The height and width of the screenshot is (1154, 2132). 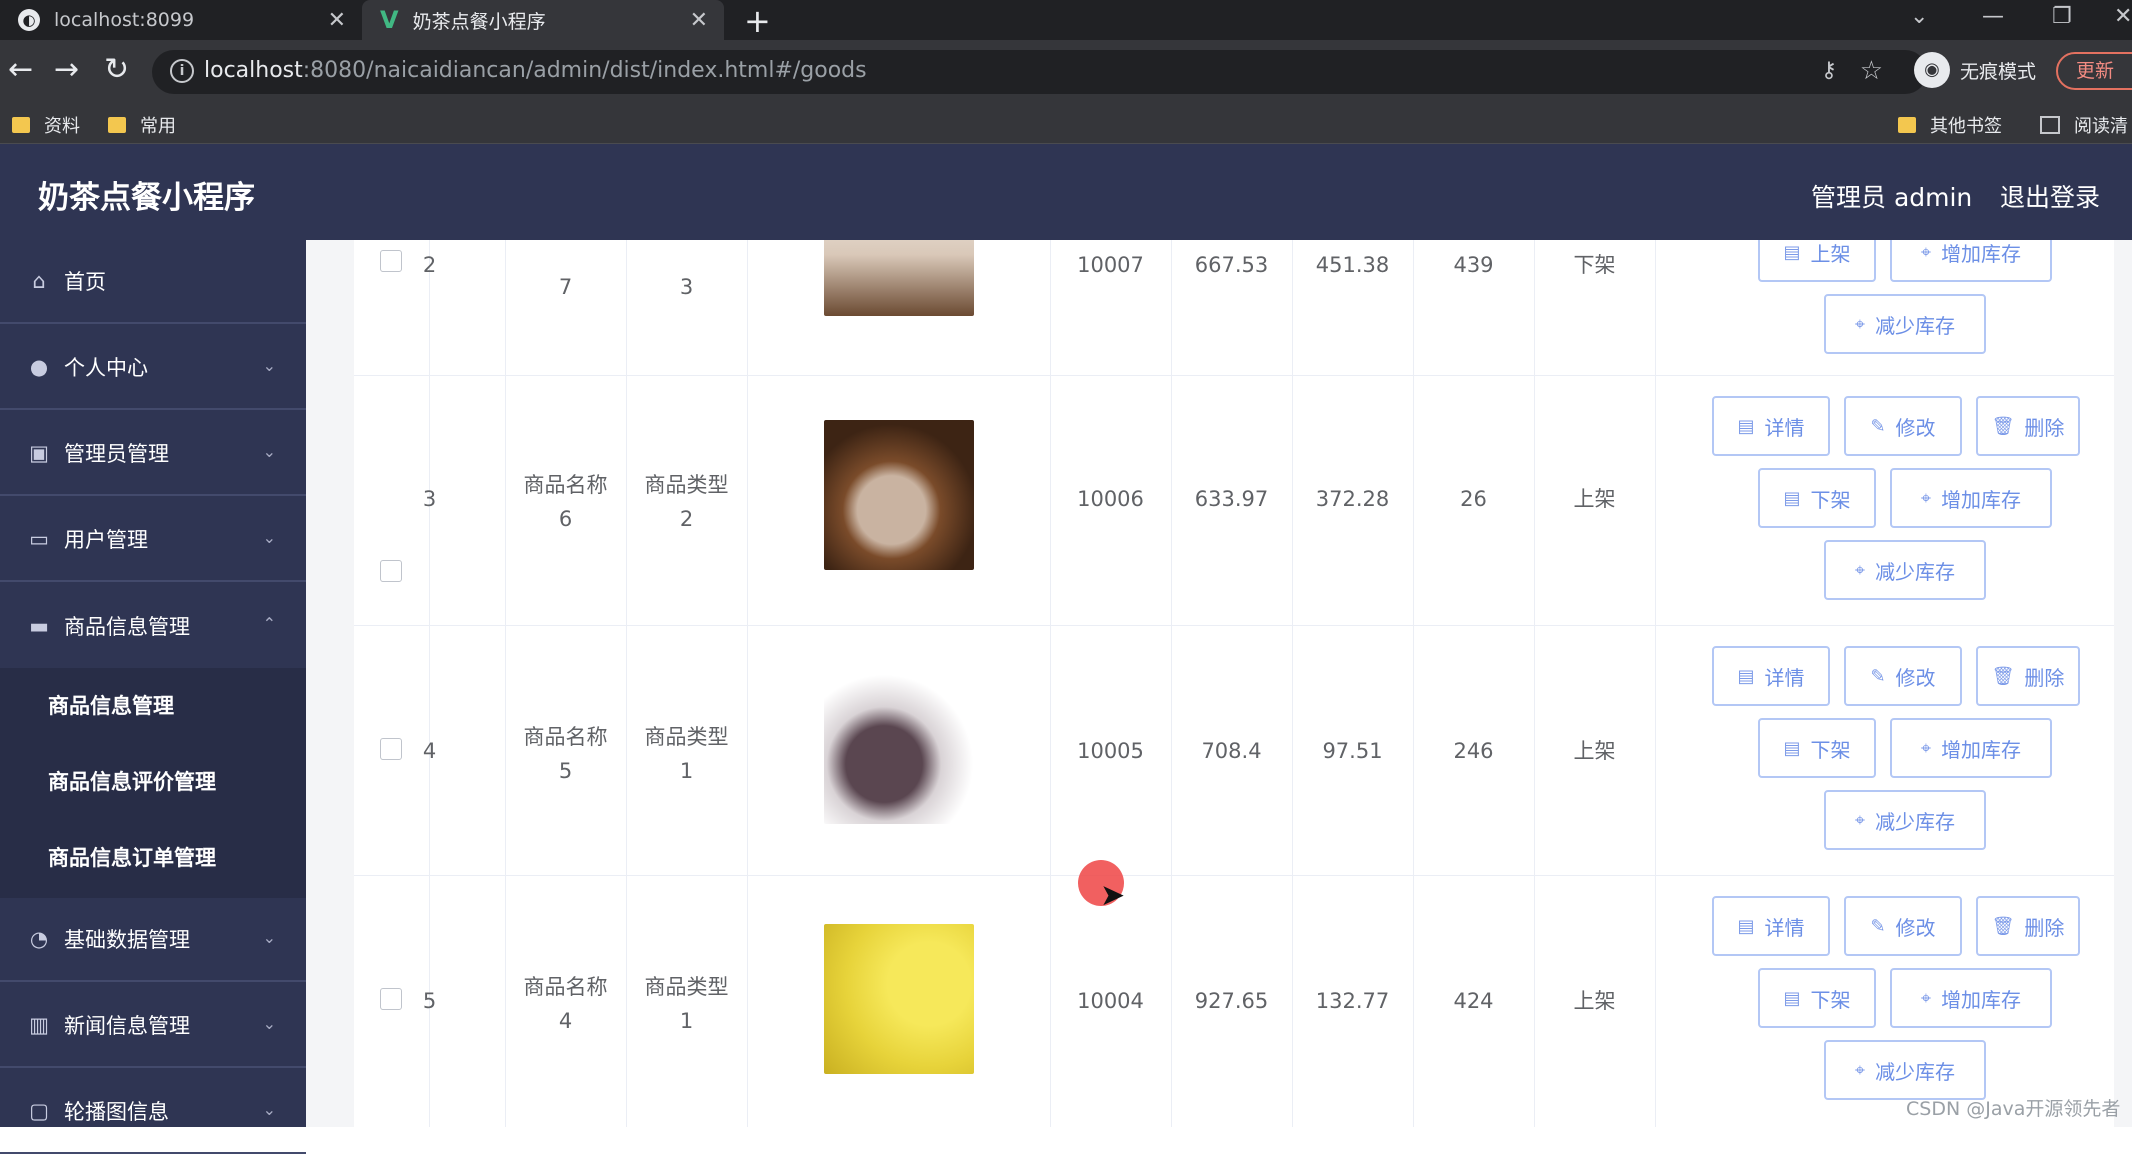 What do you see at coordinates (565, 287) in the screenshot?
I see `goods-name: 7` at bounding box center [565, 287].